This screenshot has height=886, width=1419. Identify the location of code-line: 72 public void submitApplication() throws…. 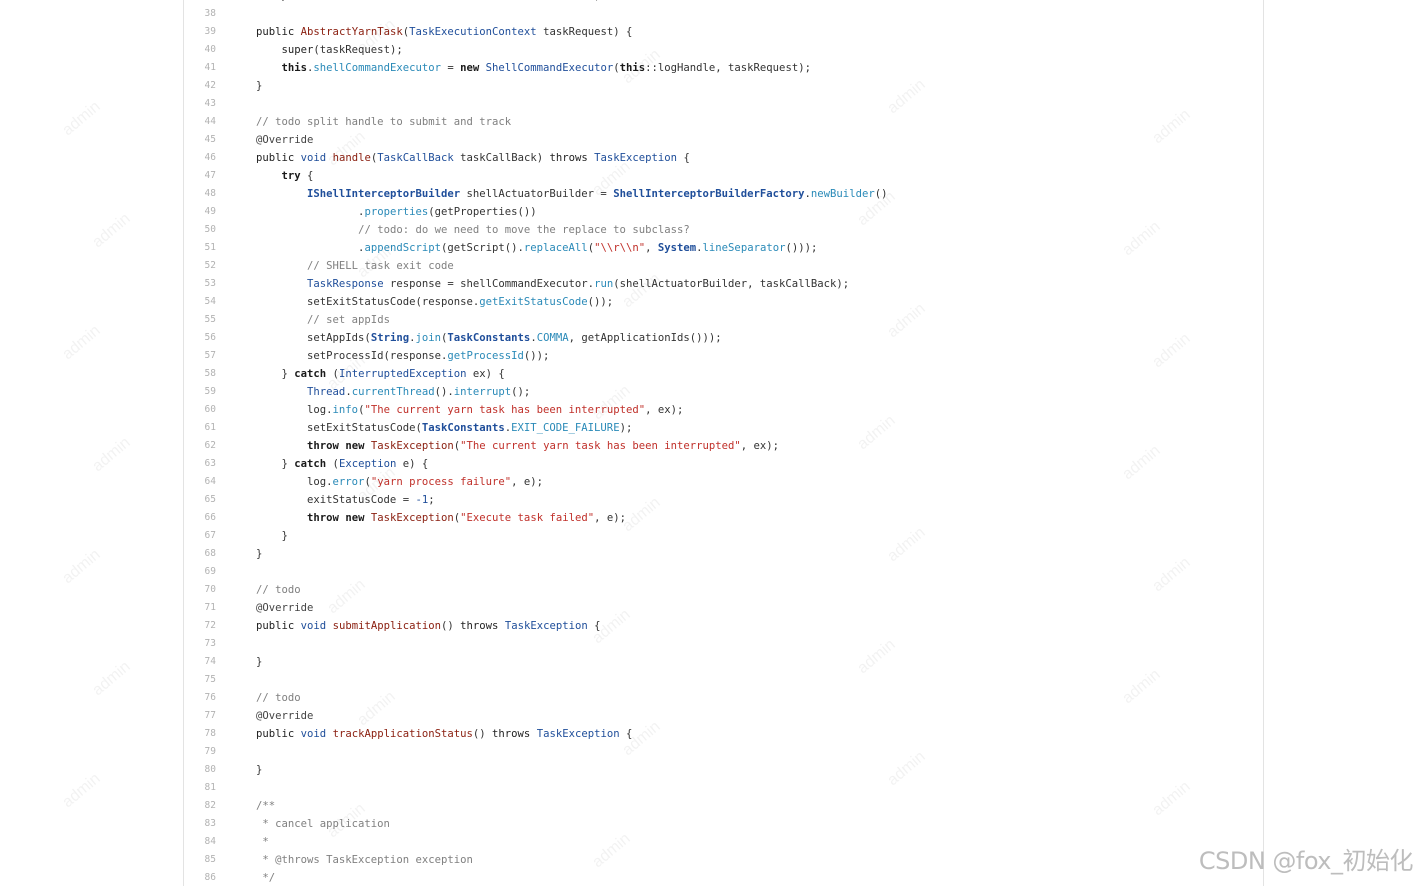
(723, 626).